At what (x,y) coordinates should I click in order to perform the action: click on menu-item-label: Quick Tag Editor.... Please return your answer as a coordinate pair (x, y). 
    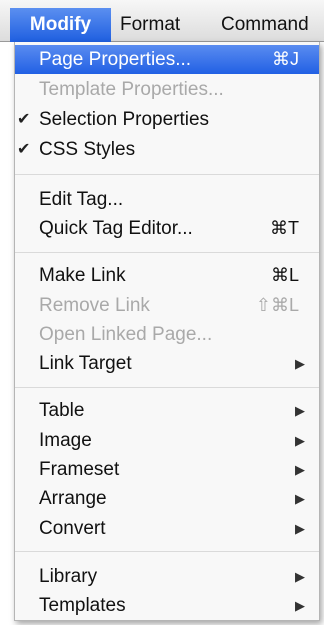
    Looking at the image, I should click on (116, 228).